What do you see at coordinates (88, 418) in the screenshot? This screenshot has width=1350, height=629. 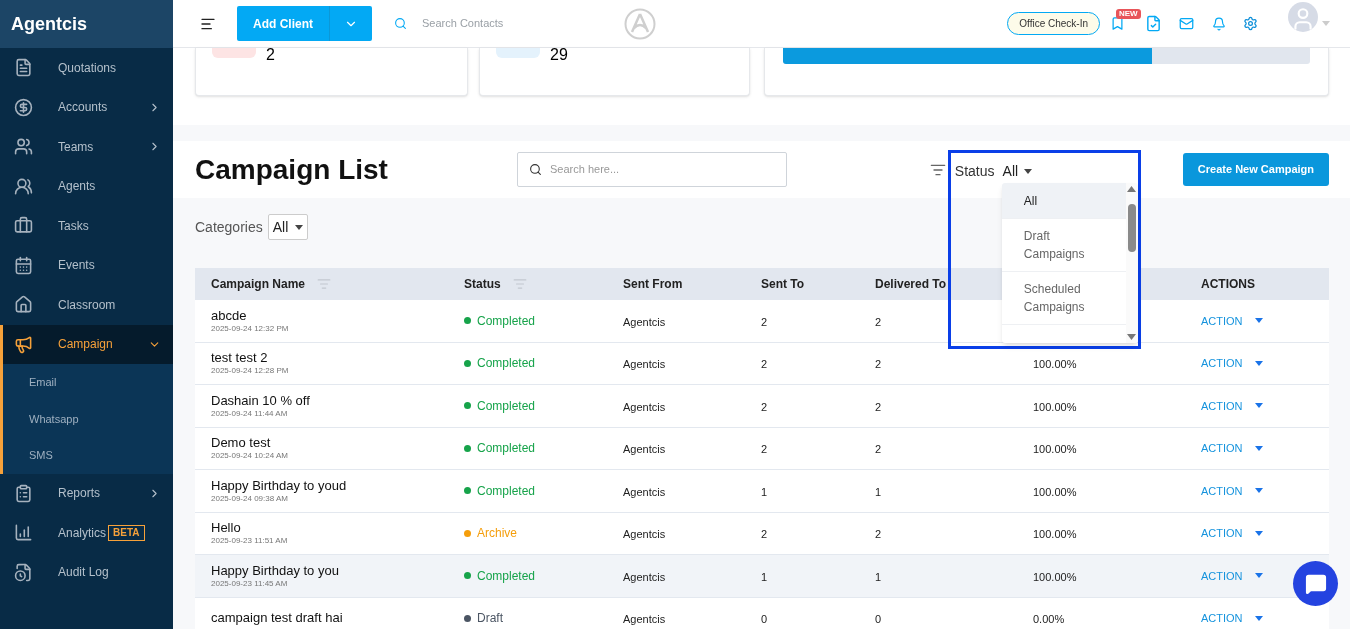 I see `submenu-item: Whatsapp` at bounding box center [88, 418].